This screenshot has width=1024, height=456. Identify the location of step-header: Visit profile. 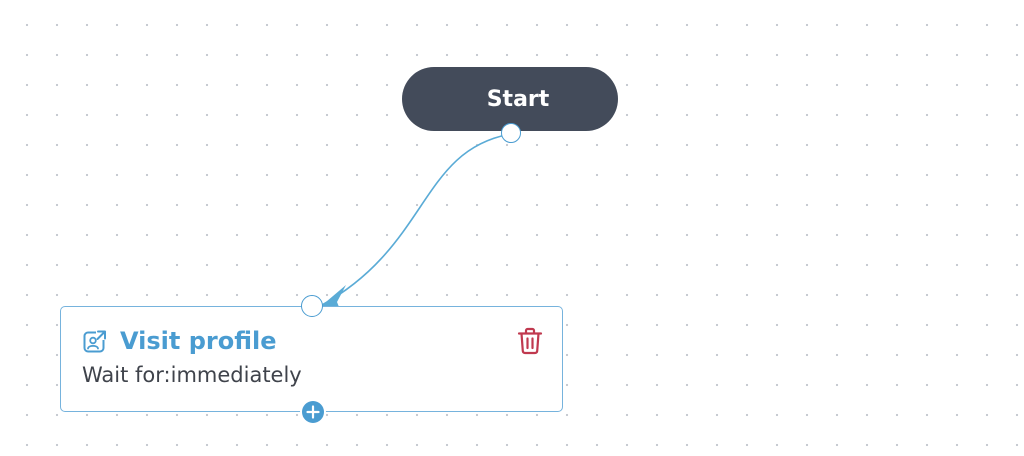
(179, 341).